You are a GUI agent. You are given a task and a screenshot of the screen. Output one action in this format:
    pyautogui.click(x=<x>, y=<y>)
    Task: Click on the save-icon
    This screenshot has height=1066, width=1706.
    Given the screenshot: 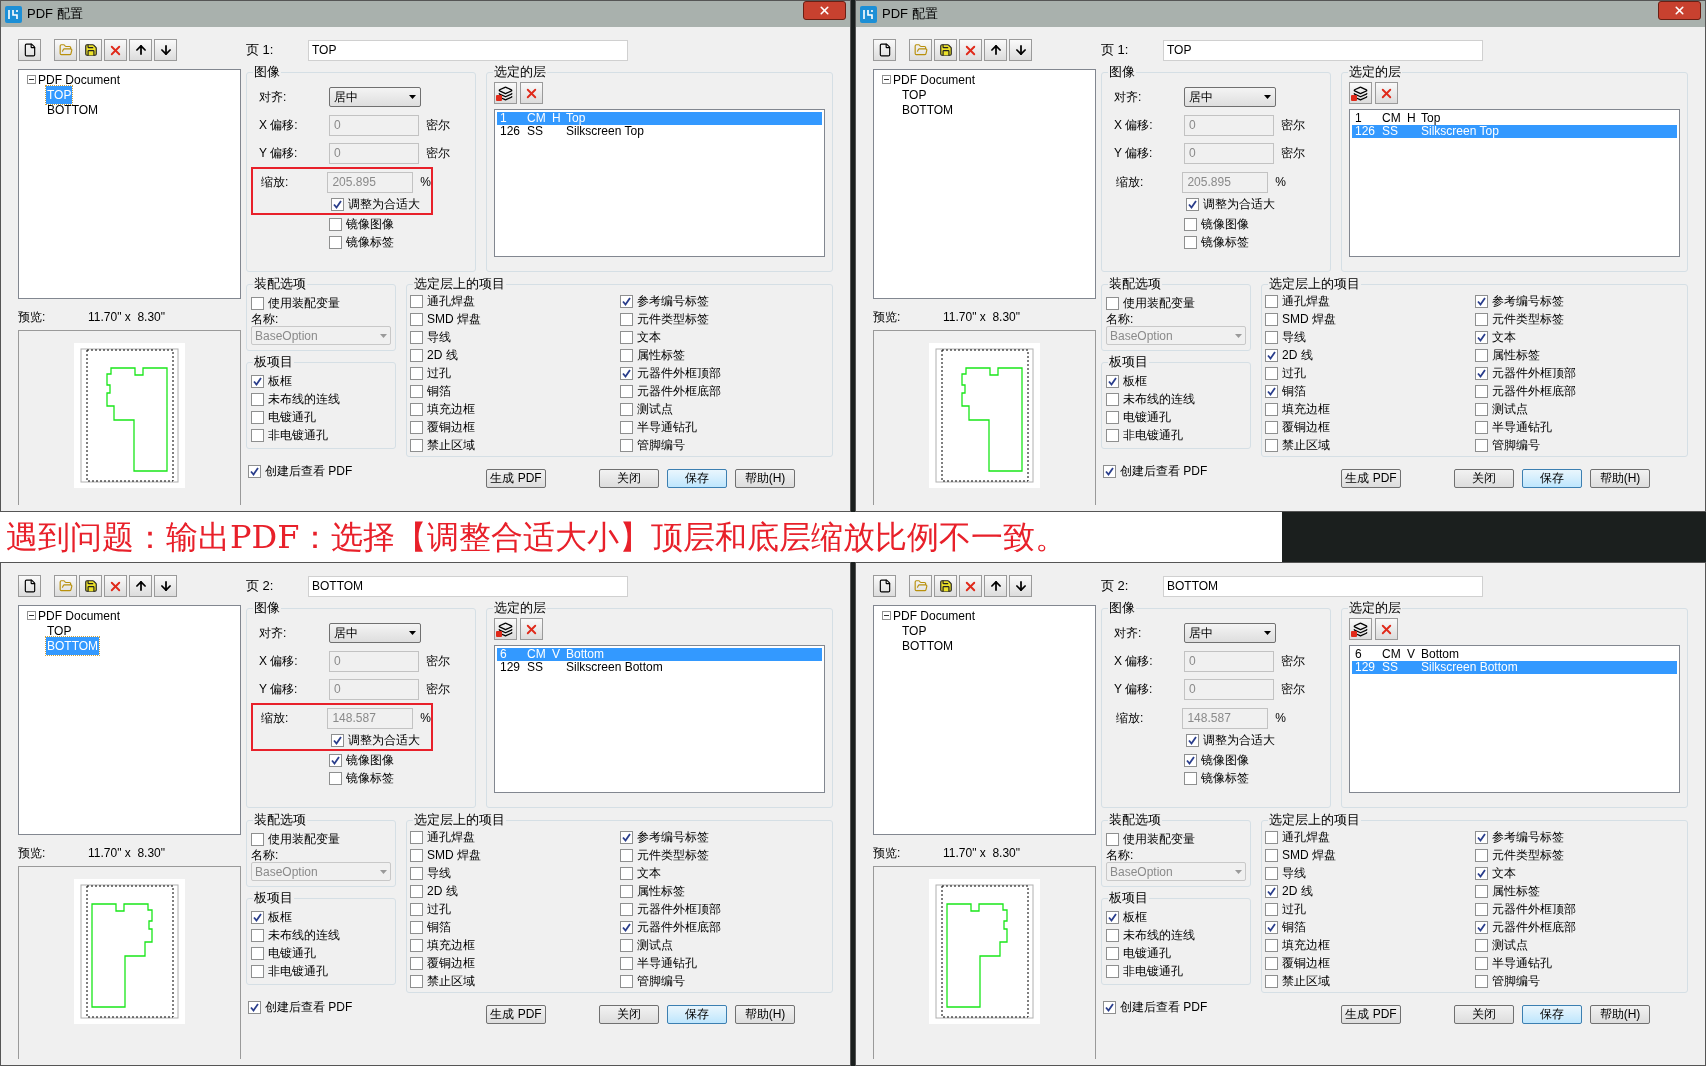 What is the action you would take?
    pyautogui.click(x=90, y=50)
    